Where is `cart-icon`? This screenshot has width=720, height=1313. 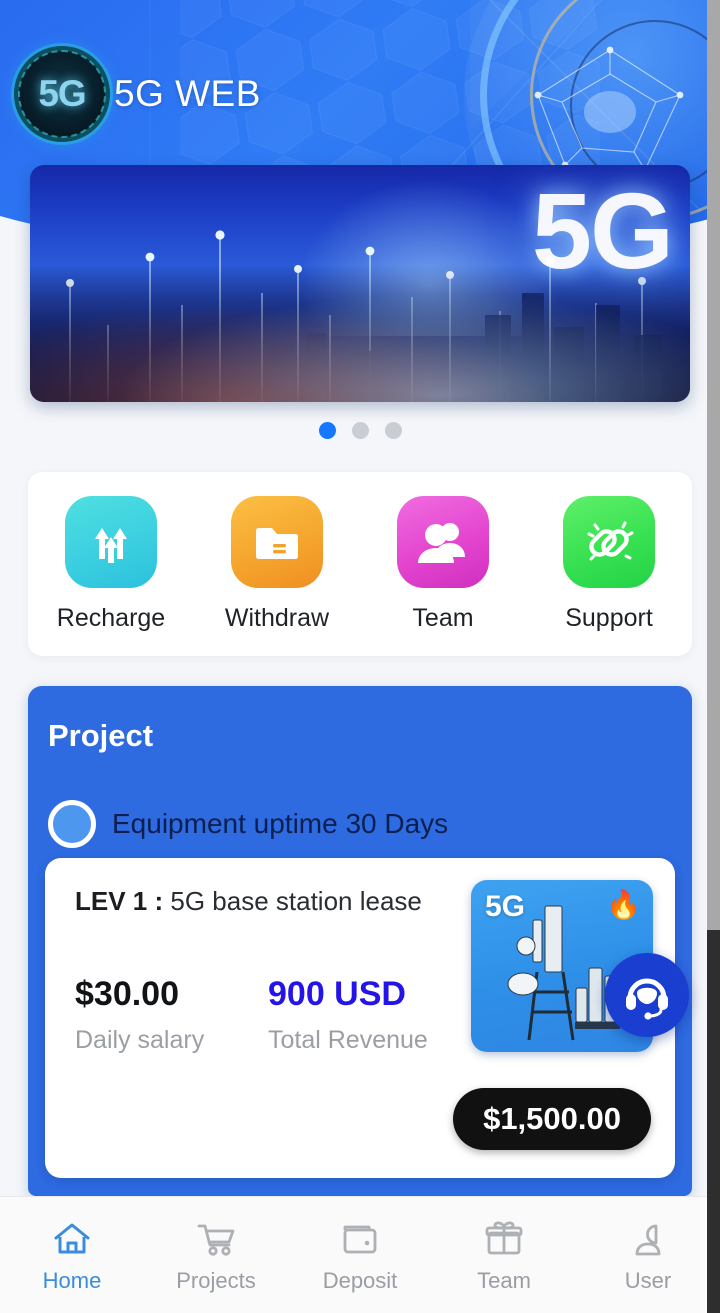
cart-icon is located at coordinates (216, 1240).